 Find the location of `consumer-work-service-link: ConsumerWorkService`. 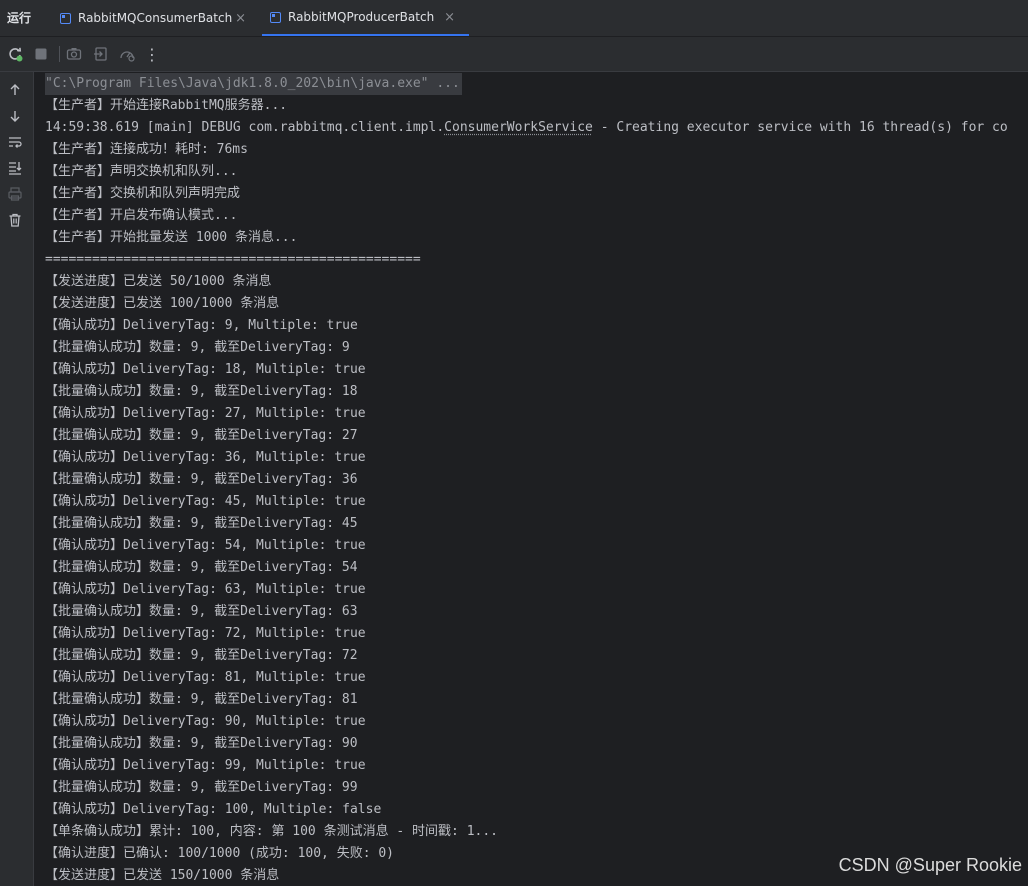

consumer-work-service-link: ConsumerWorkService is located at coordinates (518, 127).